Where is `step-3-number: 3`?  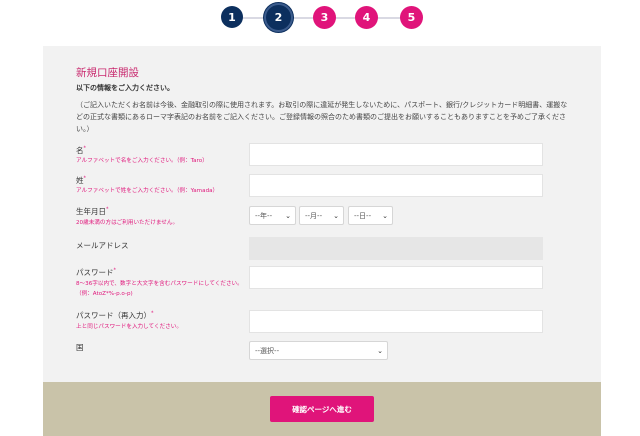
step-3-number: 3 is located at coordinates (324, 17).